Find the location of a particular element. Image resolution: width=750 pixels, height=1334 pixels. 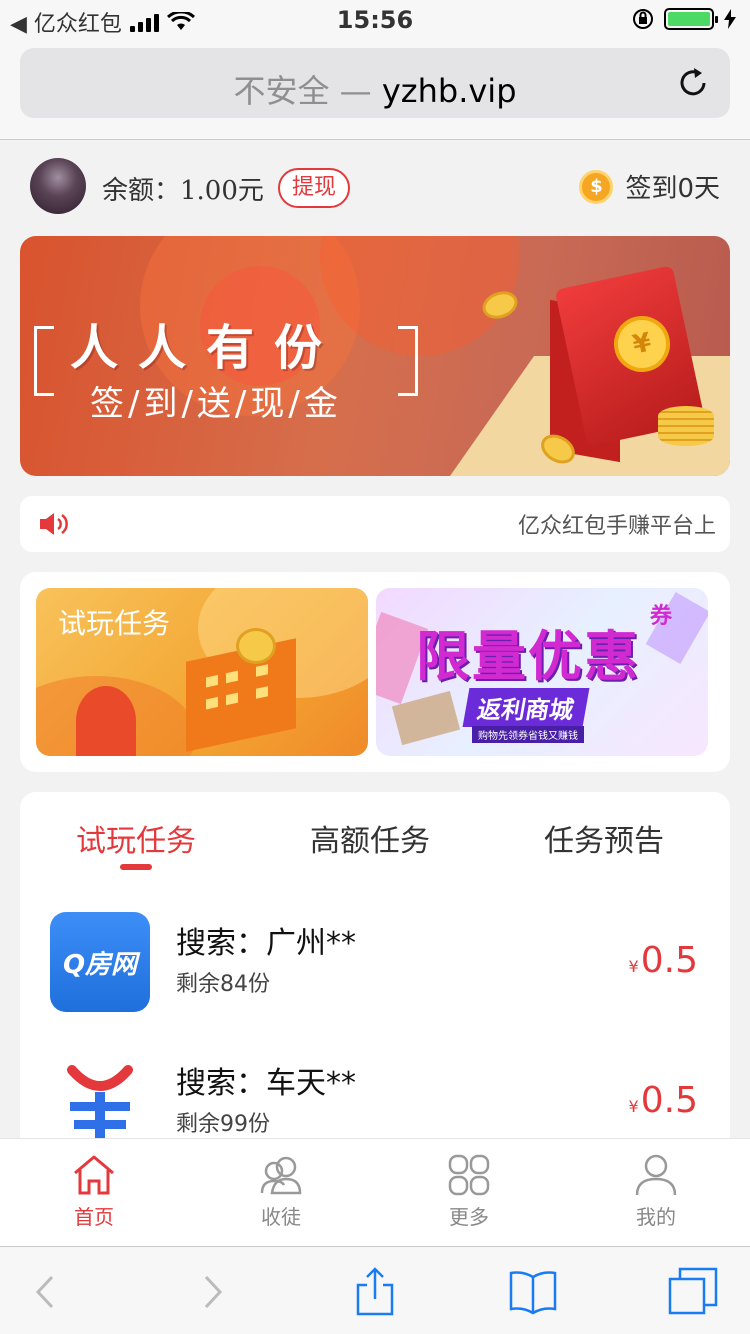

banner-title: 人人有份 is located at coordinates (206, 348).